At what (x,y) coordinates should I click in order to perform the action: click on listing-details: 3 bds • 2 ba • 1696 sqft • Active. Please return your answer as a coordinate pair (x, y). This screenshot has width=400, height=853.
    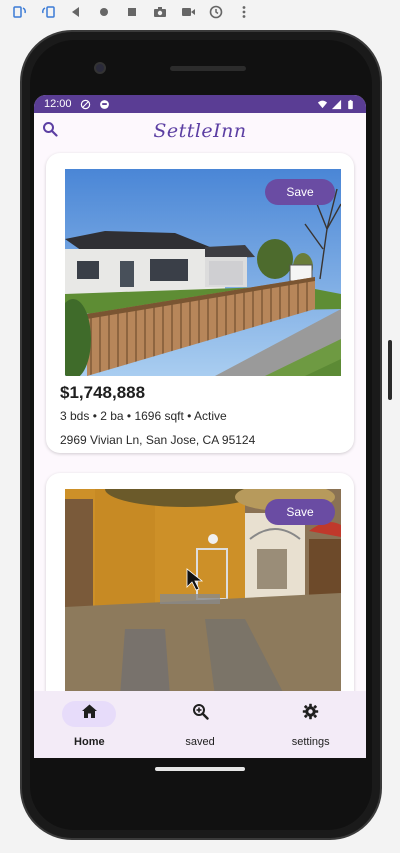
    Looking at the image, I should click on (143, 416).